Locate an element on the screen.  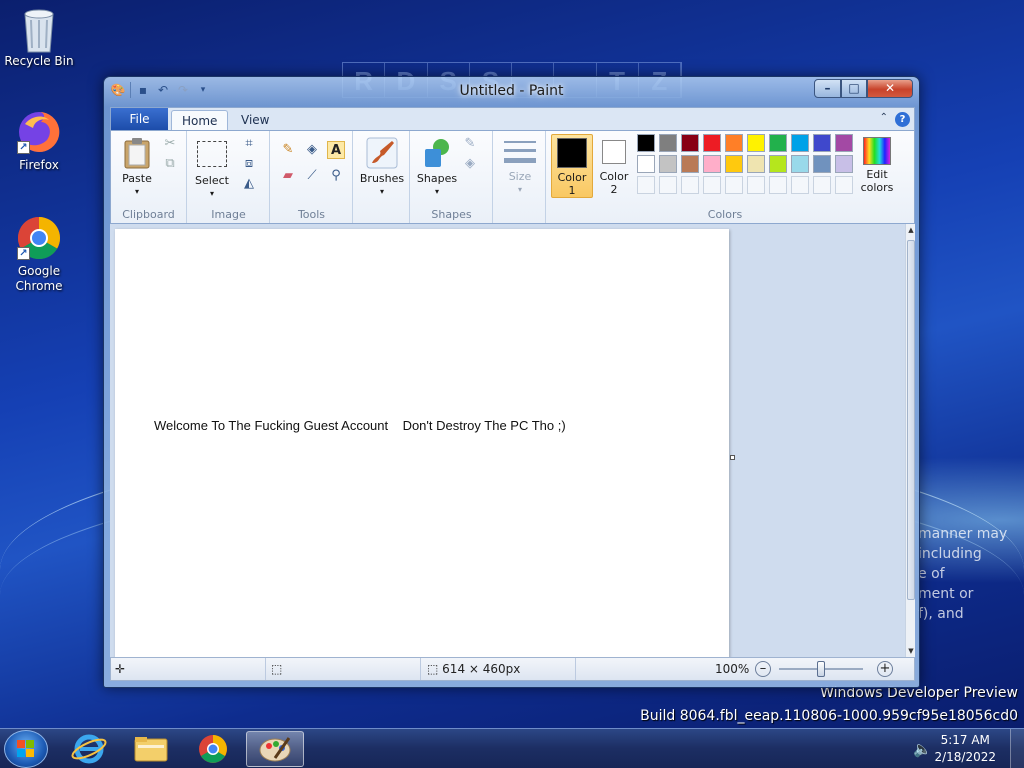
desktop-icon-recycle-bin: Recycle Bin is located at coordinates (39, 37).